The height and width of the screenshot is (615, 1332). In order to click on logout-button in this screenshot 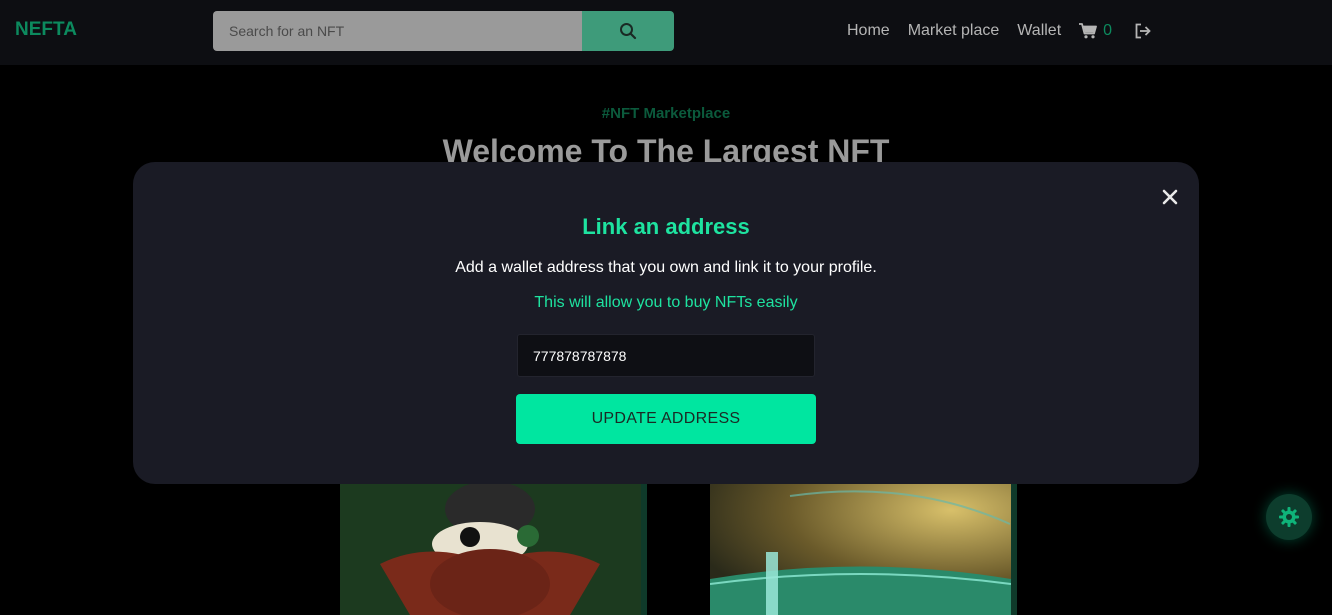, I will do `click(1143, 31)`.